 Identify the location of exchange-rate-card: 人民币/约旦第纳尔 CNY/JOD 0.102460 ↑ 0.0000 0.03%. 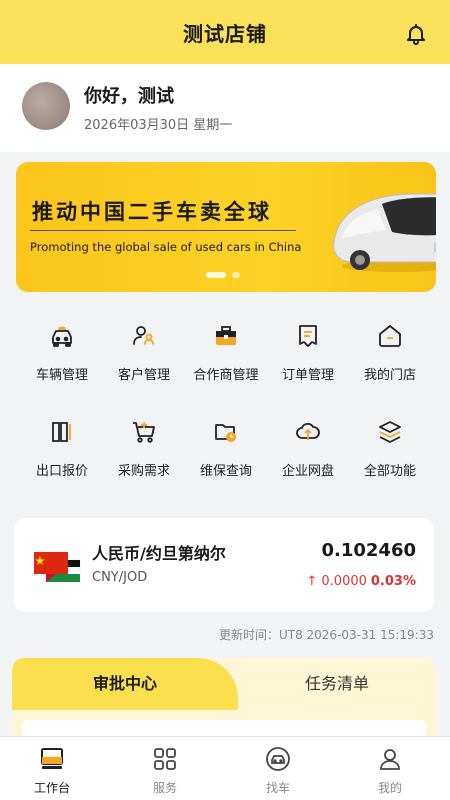
(224, 565).